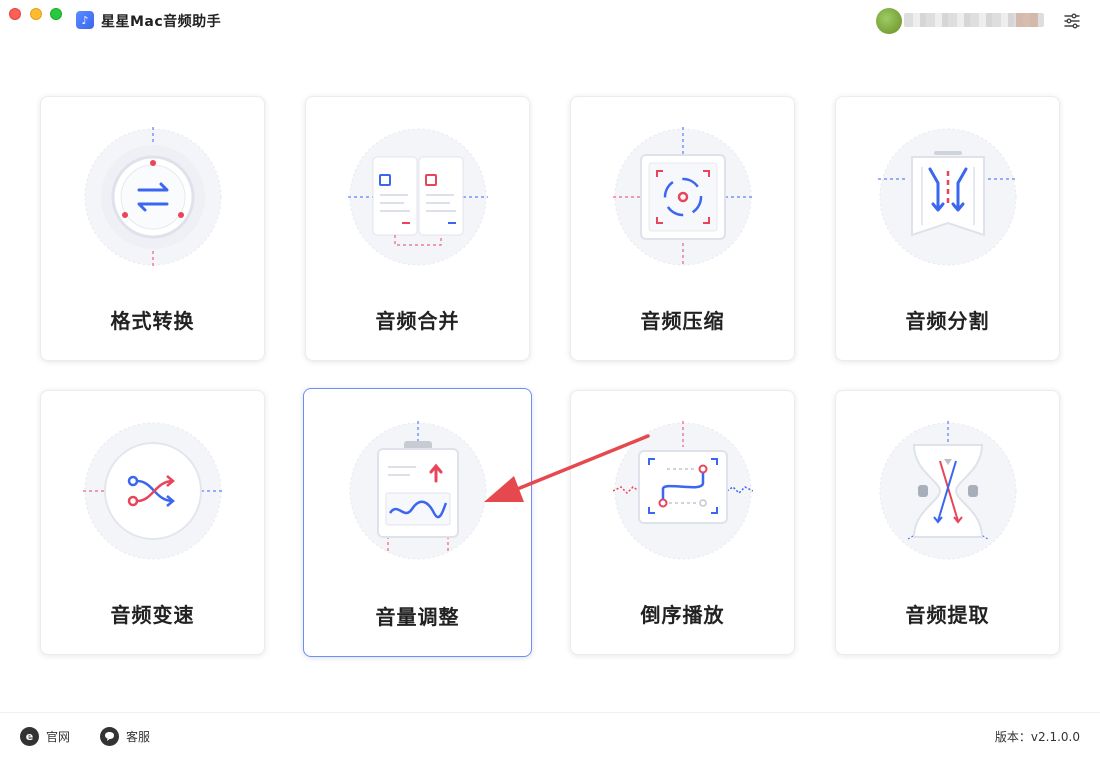 This screenshot has width=1100, height=760. I want to click on minimize-window-button, so click(36, 14).